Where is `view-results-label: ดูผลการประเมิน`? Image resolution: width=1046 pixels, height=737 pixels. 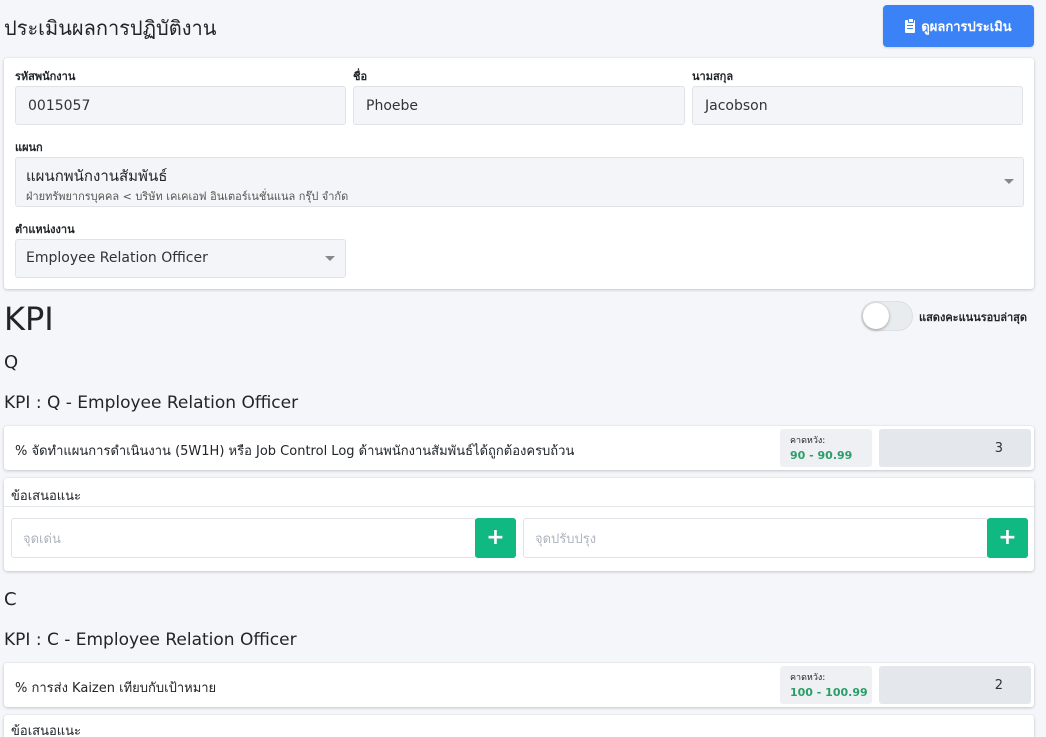 view-results-label: ดูผลการประเมิน is located at coordinates (966, 27).